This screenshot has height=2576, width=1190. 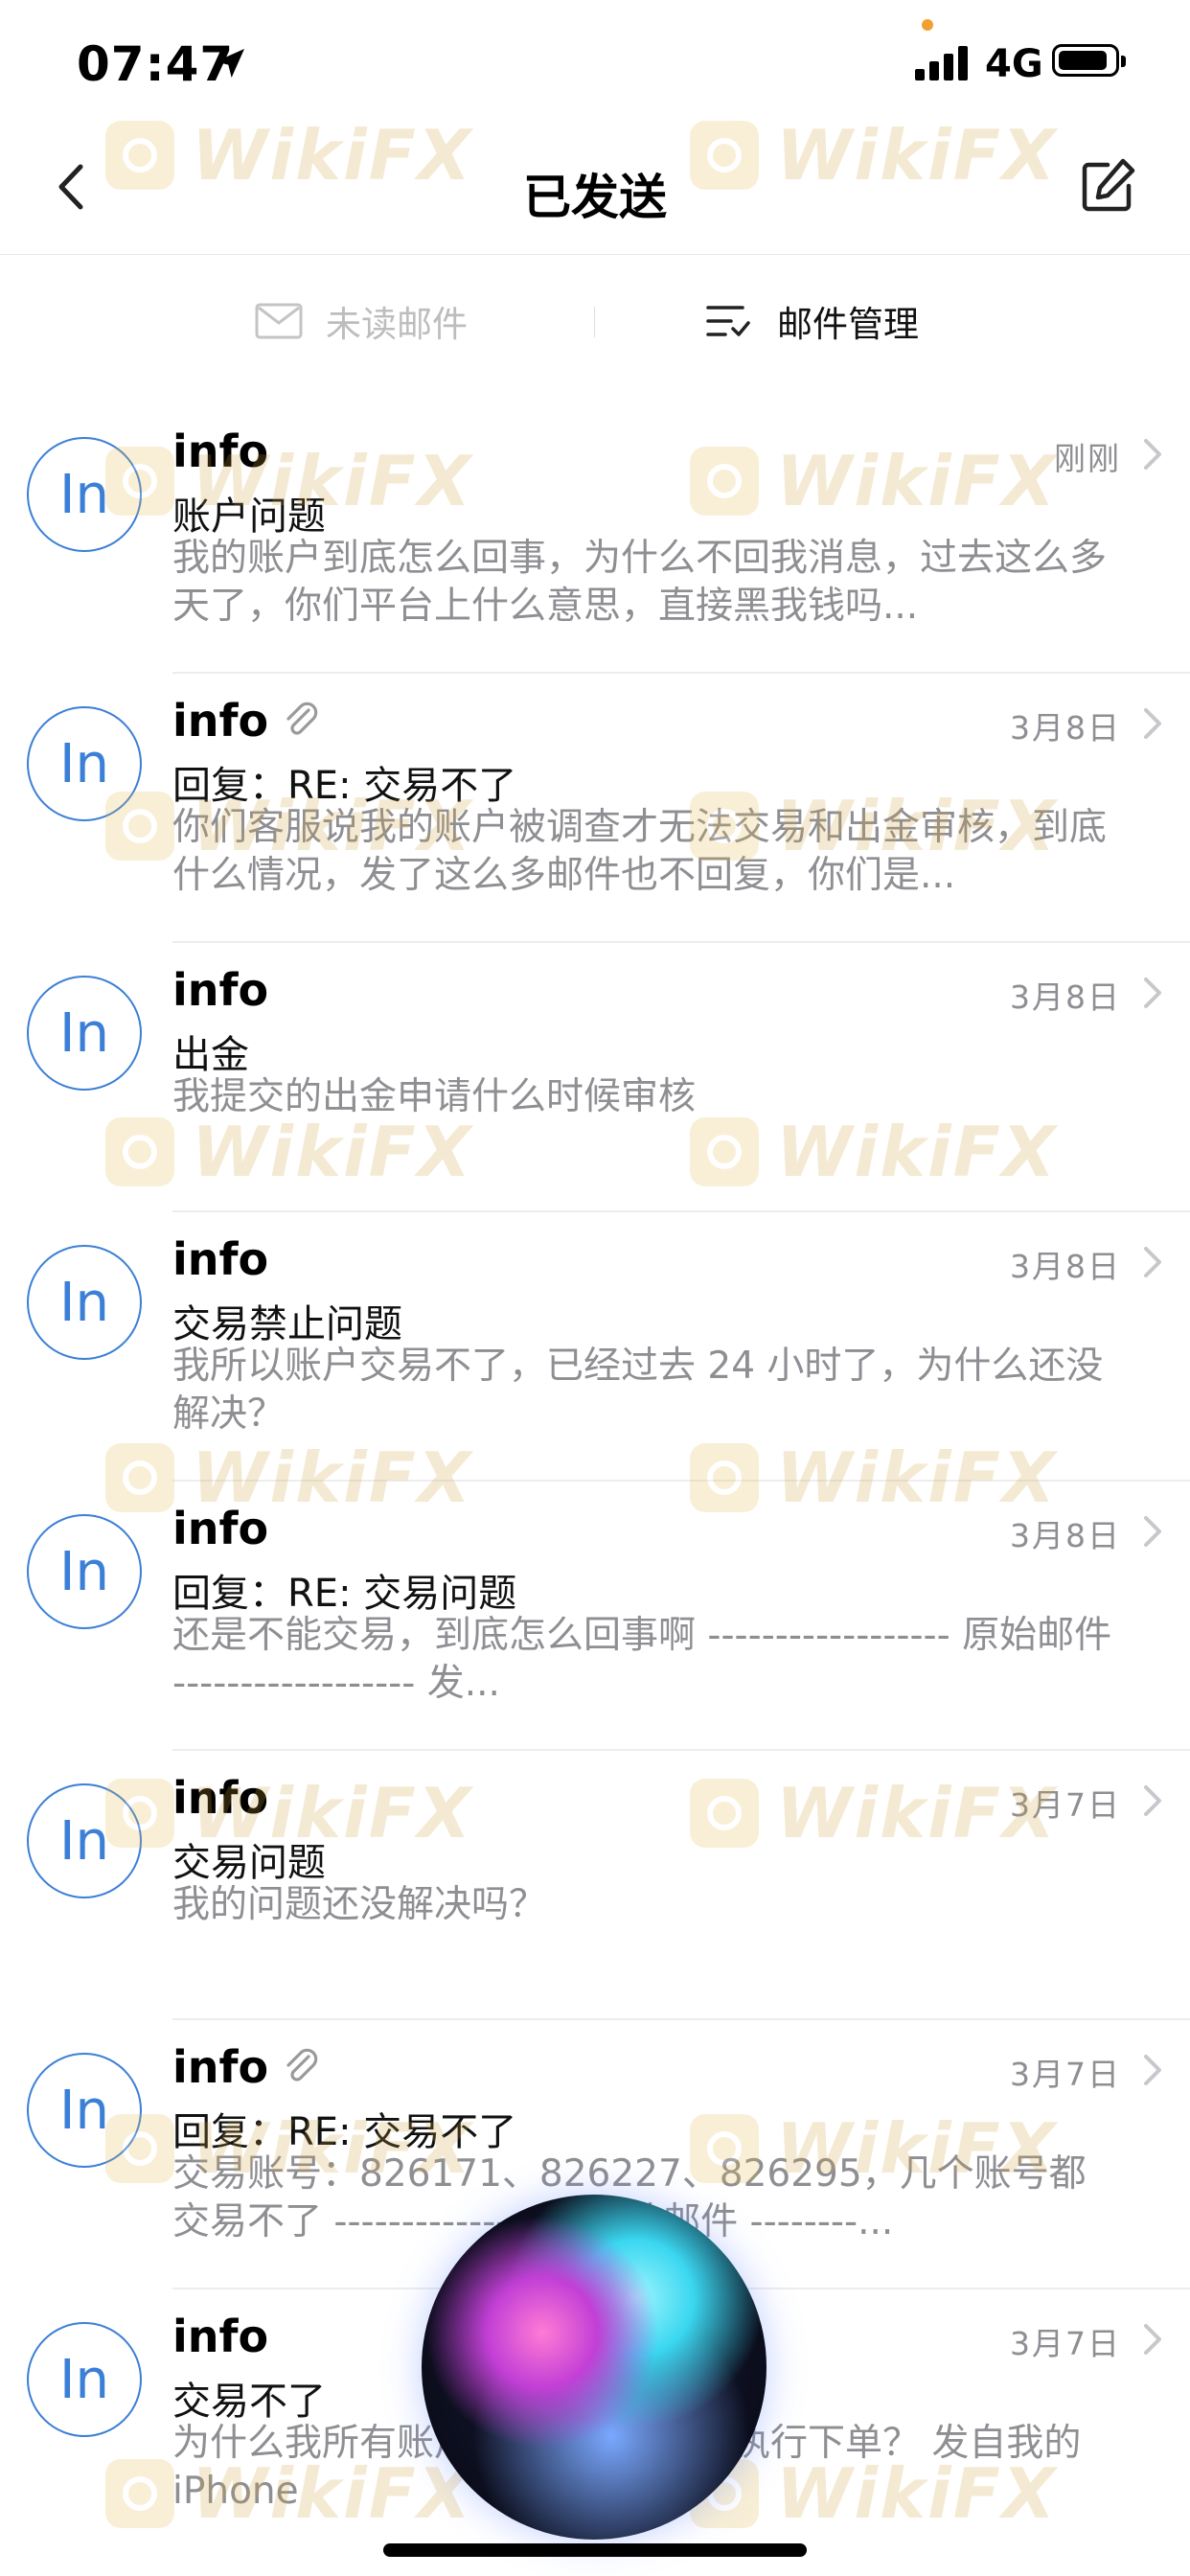 What do you see at coordinates (210, 1055) in the screenshot?
I see `mail-subject: 出金` at bounding box center [210, 1055].